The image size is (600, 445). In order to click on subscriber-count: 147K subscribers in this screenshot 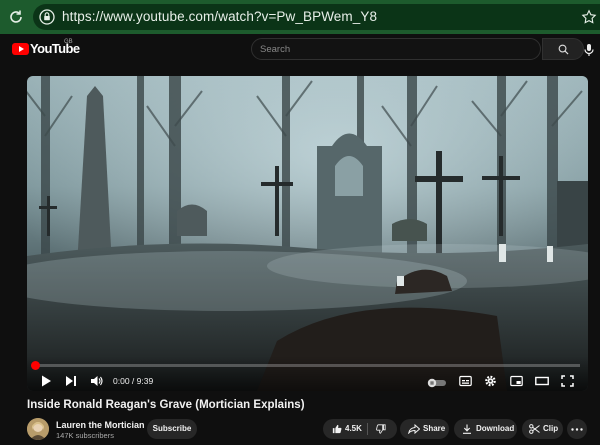, I will do `click(85, 435)`.